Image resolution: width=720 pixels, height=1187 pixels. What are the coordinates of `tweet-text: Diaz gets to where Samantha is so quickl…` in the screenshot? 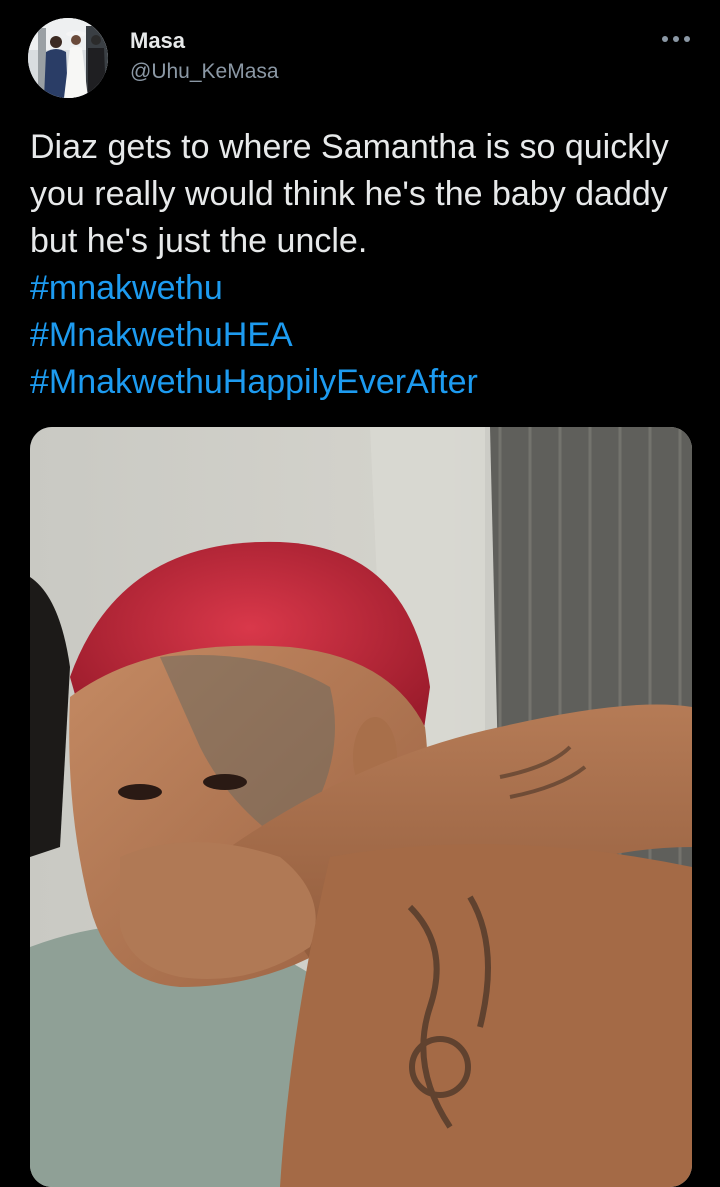 It's located at (349, 194).